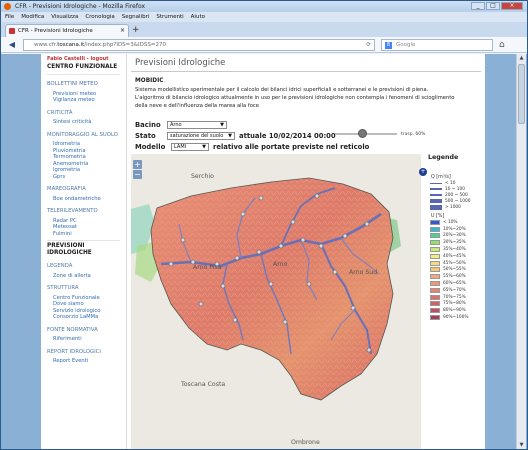 The height and width of the screenshot is (450, 528). Describe the element at coordinates (83, 74) in the screenshot. I see `divider` at that location.